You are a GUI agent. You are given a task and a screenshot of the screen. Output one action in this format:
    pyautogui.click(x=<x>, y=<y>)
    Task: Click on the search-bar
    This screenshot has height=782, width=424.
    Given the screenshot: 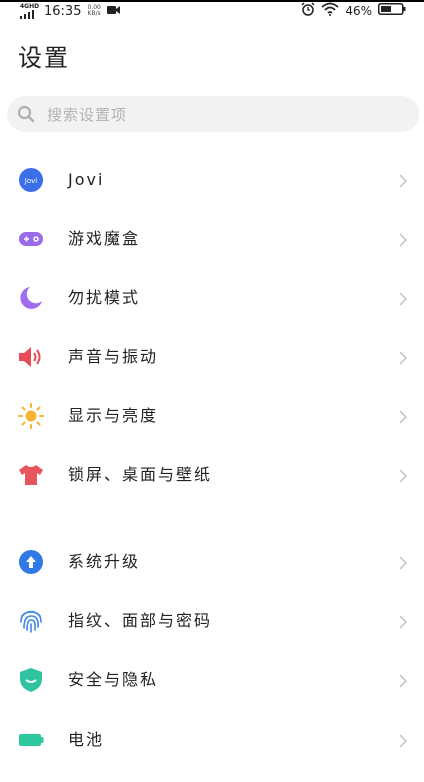 What is the action you would take?
    pyautogui.click(x=213, y=115)
    